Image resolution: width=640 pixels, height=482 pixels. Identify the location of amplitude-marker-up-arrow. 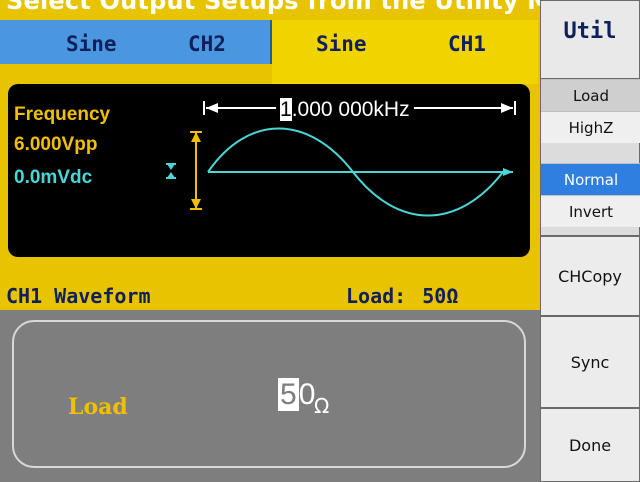
(196, 137).